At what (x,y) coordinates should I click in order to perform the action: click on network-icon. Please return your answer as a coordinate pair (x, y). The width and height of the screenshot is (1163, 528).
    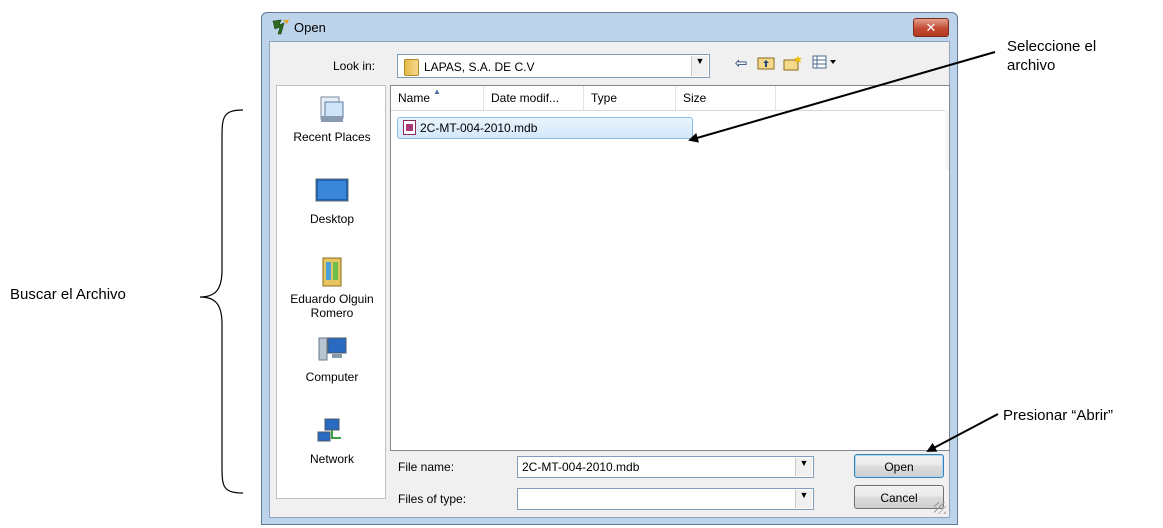
    Looking at the image, I should click on (332, 432).